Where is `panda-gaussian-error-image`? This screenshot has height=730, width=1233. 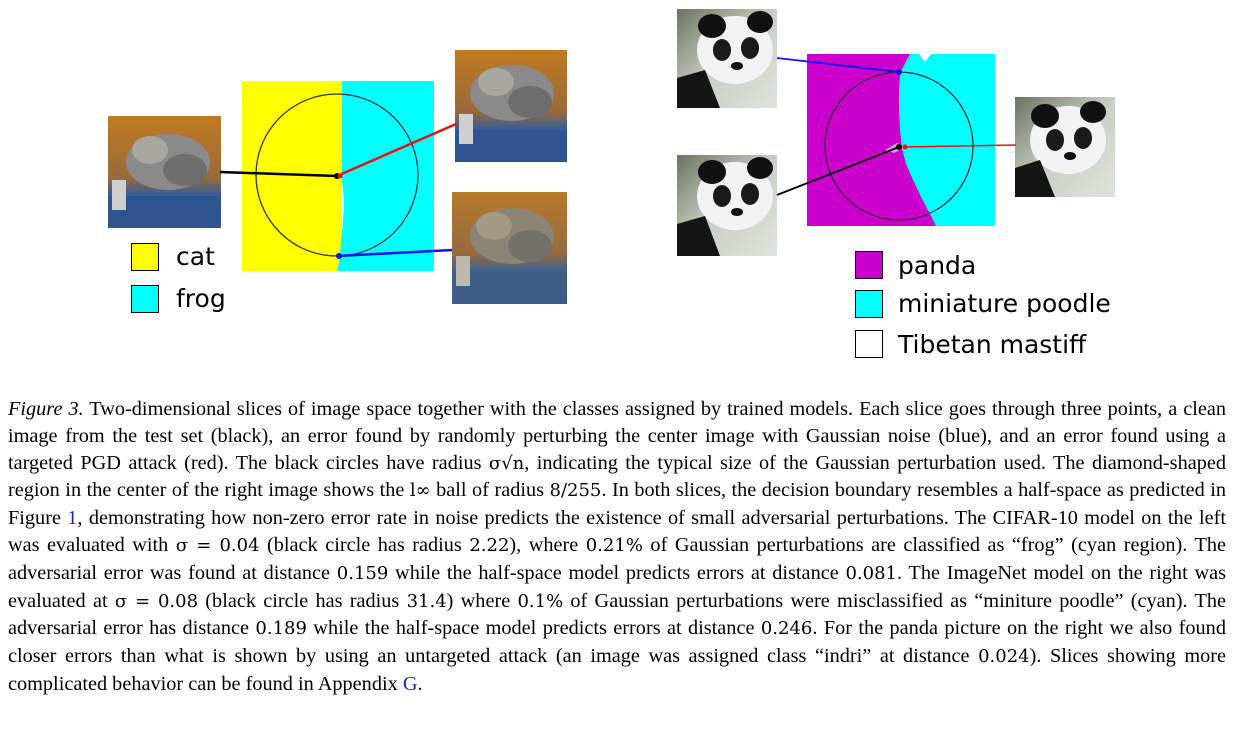
panda-gaussian-error-image is located at coordinates (727, 58).